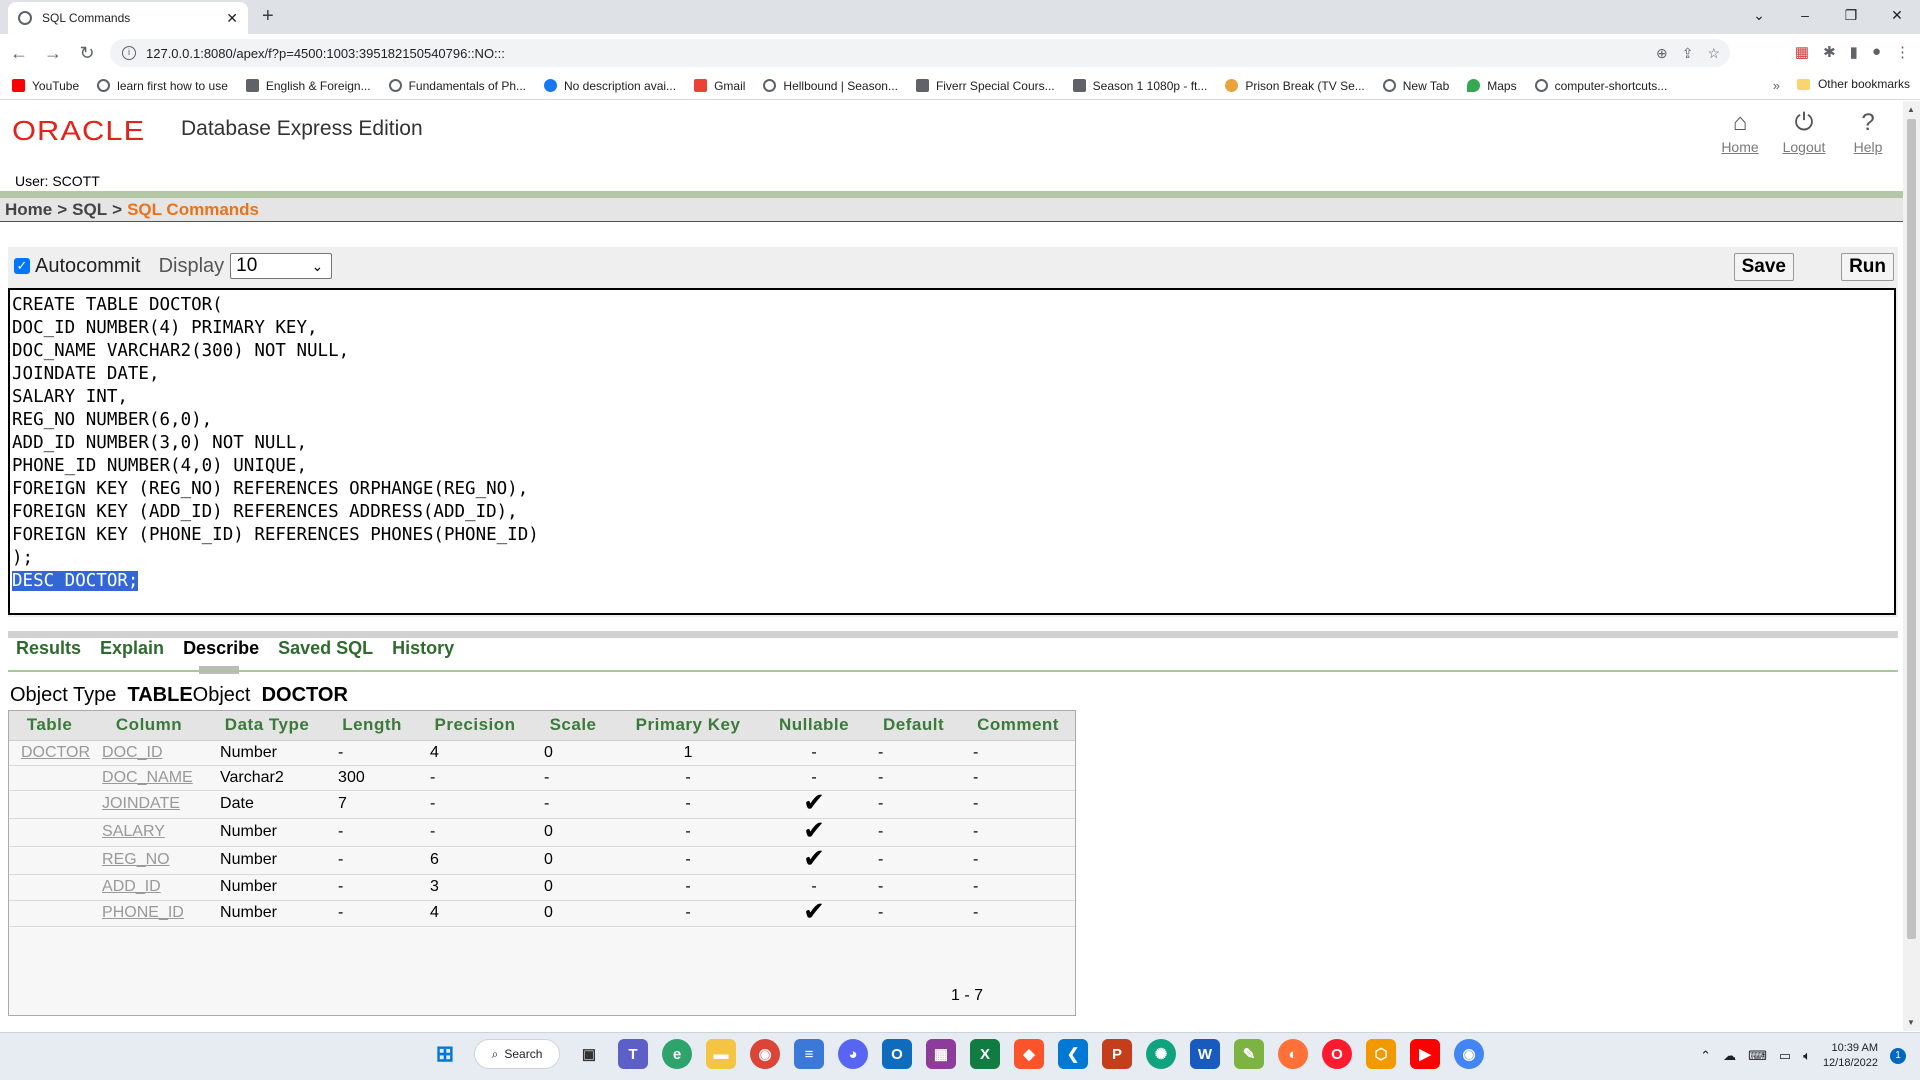 The height and width of the screenshot is (1080, 1920). What do you see at coordinates (1785, 1056) in the screenshot?
I see `network-icon: ▭` at bounding box center [1785, 1056].